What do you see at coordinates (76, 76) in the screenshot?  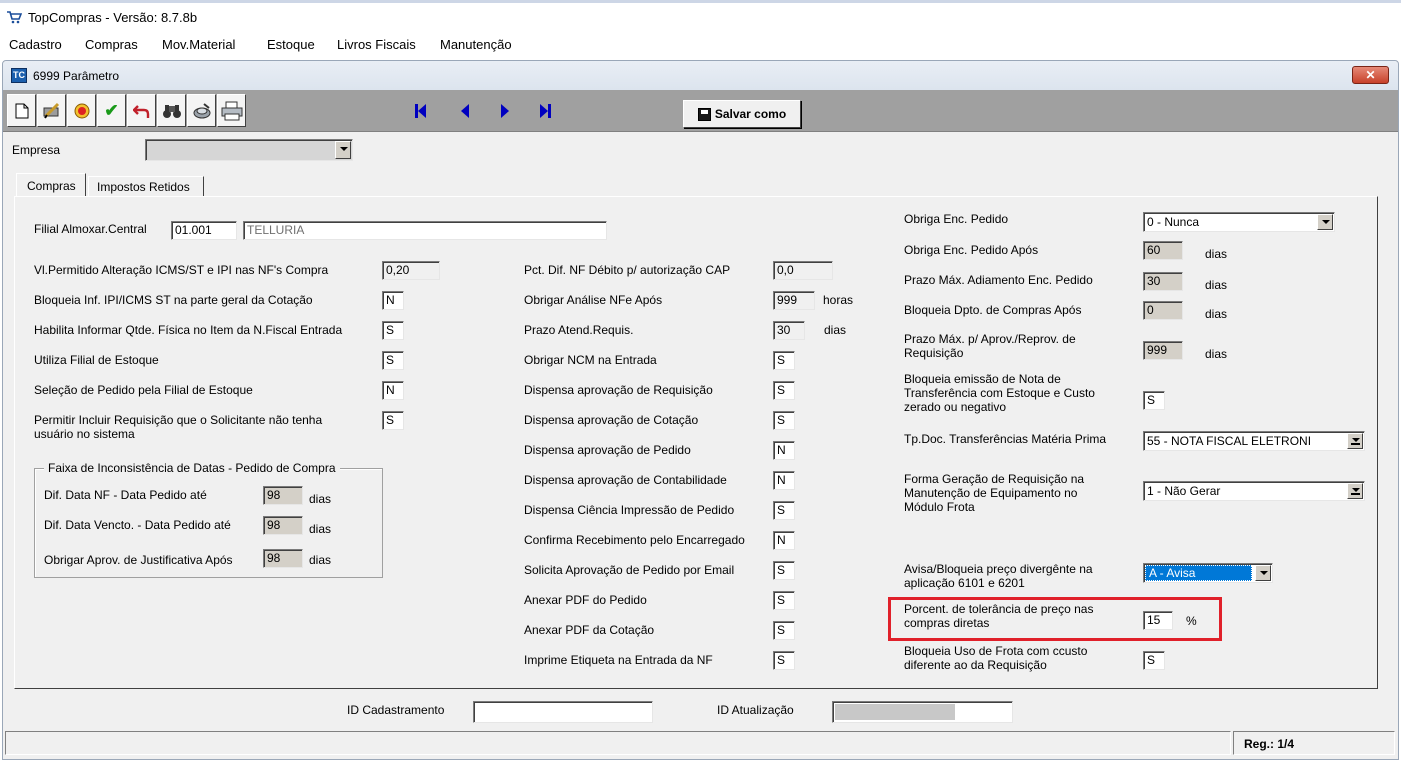 I see `window-title: 6999 Parâmetro` at bounding box center [76, 76].